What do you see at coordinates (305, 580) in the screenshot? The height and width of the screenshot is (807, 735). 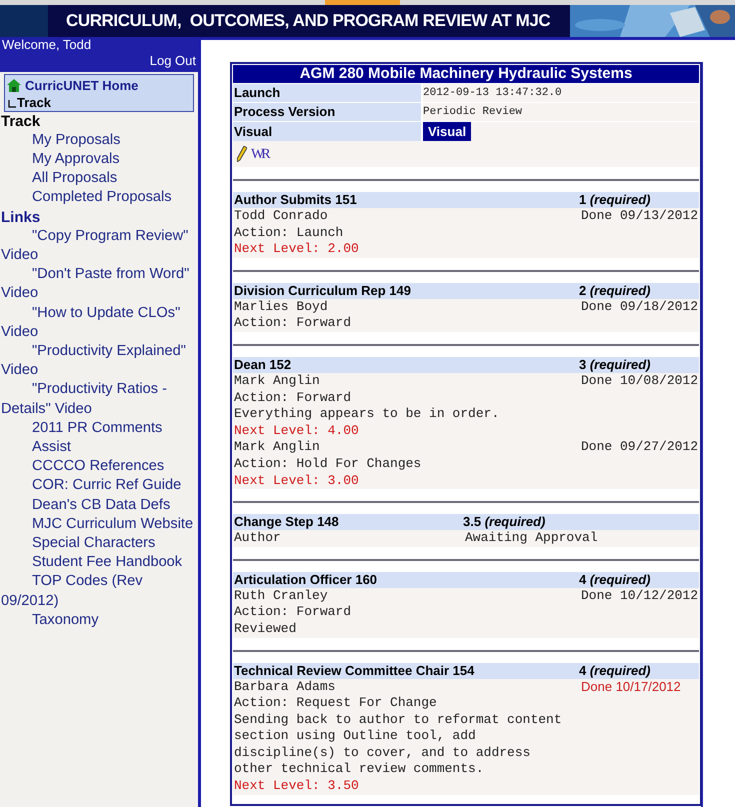 I see `step-title: Articulation Officer 160` at bounding box center [305, 580].